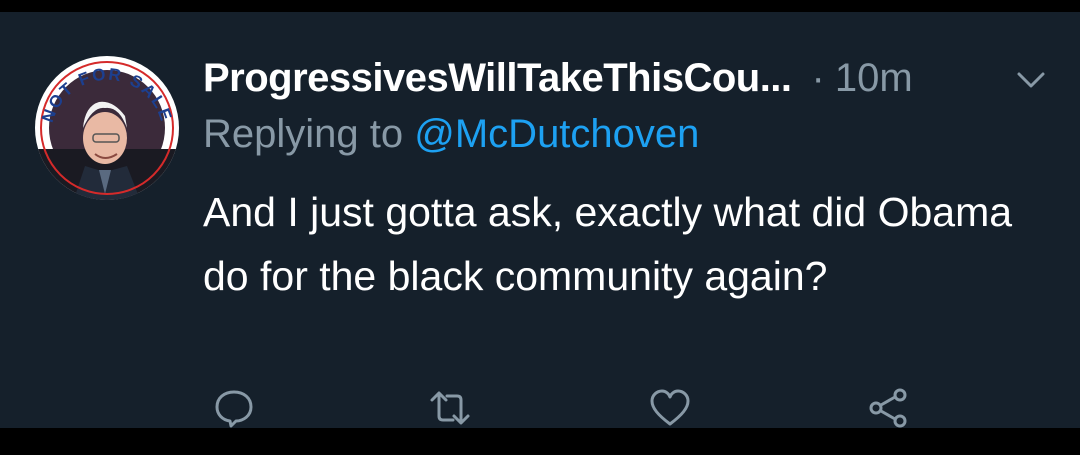  I want to click on reply-context: Replying to @McDutchoven, so click(451, 134).